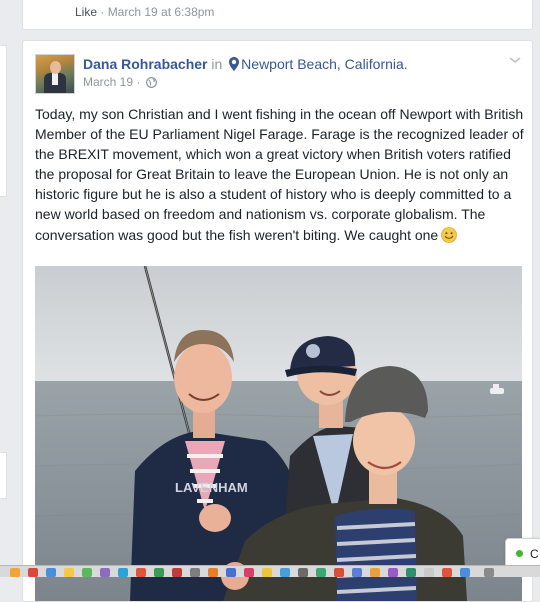 The width and height of the screenshot is (540, 602). What do you see at coordinates (270, 571) in the screenshot?
I see `dock-bar` at bounding box center [270, 571].